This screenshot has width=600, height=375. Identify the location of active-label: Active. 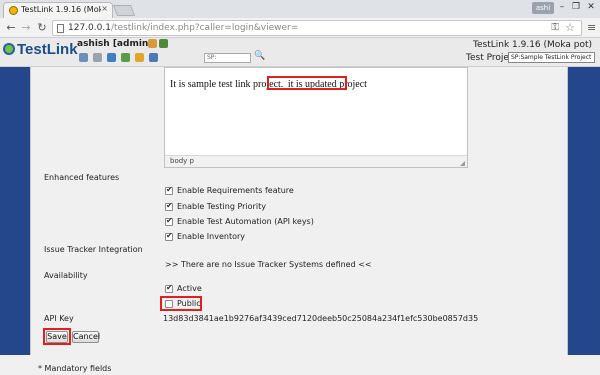
(189, 288).